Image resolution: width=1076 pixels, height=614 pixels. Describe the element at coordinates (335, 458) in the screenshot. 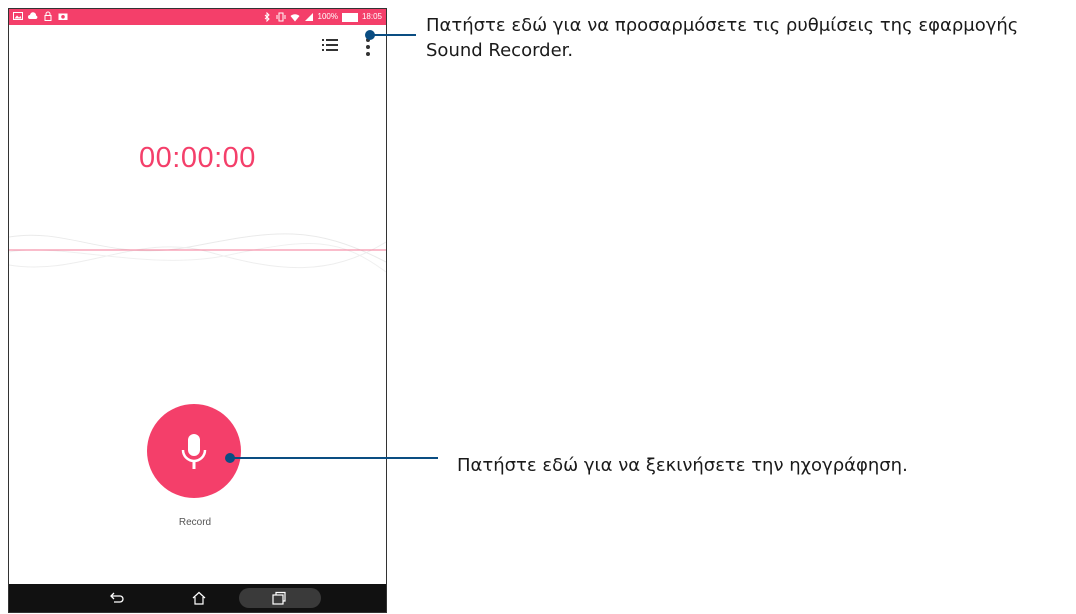

I see `record-callout-line` at that location.